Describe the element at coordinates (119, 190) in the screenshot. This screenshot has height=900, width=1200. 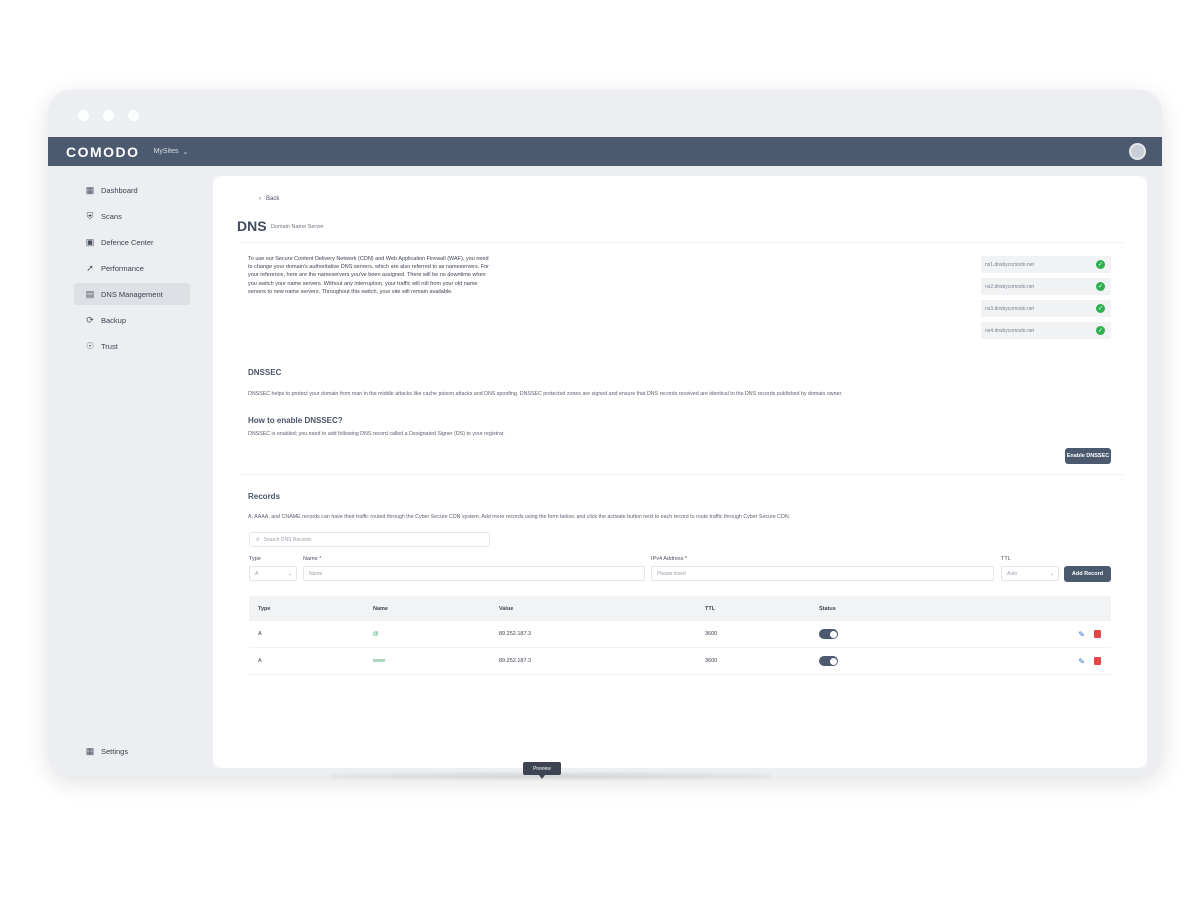
I see `sidebar-item-label: Dashboard` at that location.